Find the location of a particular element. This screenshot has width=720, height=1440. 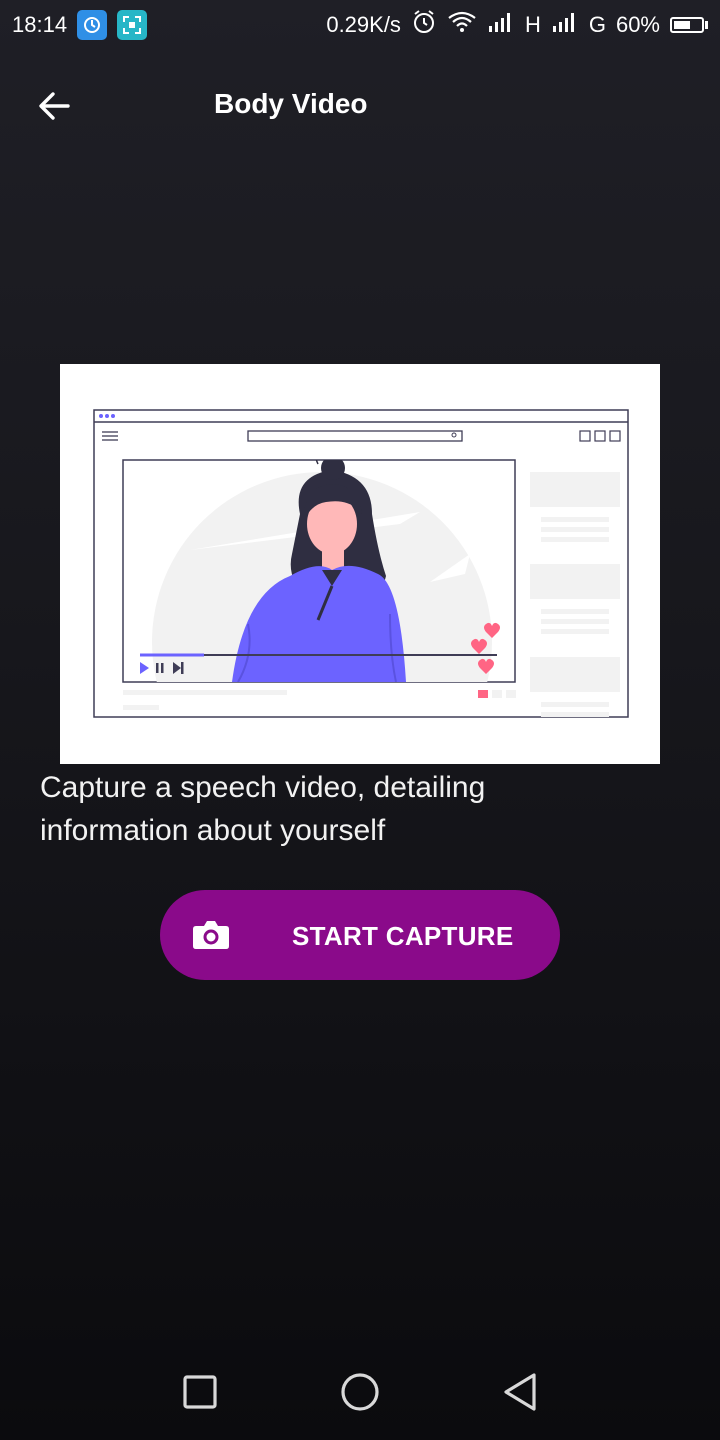

home-icon is located at coordinates (360, 1392).